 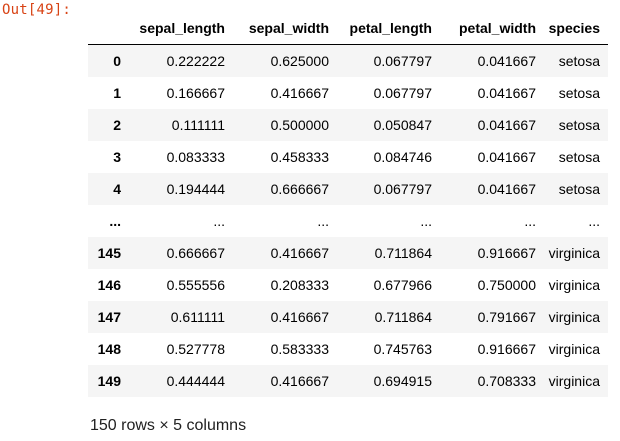 What do you see at coordinates (402, 381) in the screenshot?
I see `cell-petal-length: 0.694915` at bounding box center [402, 381].